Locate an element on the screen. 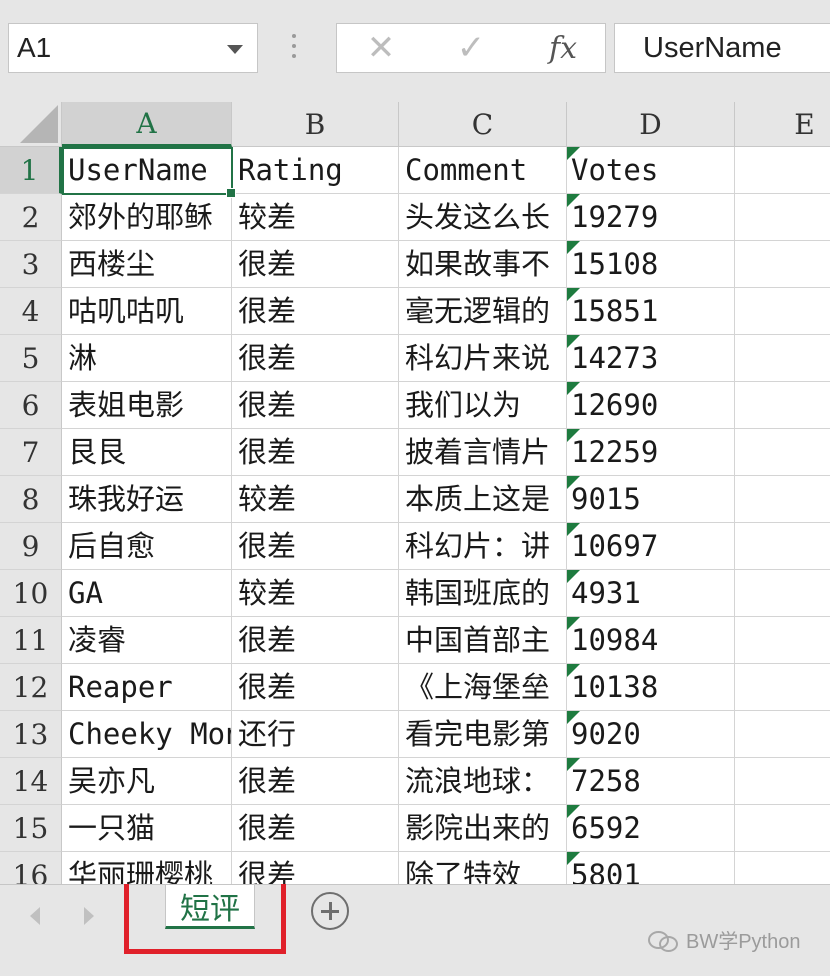  cell-e15 is located at coordinates (782, 828).